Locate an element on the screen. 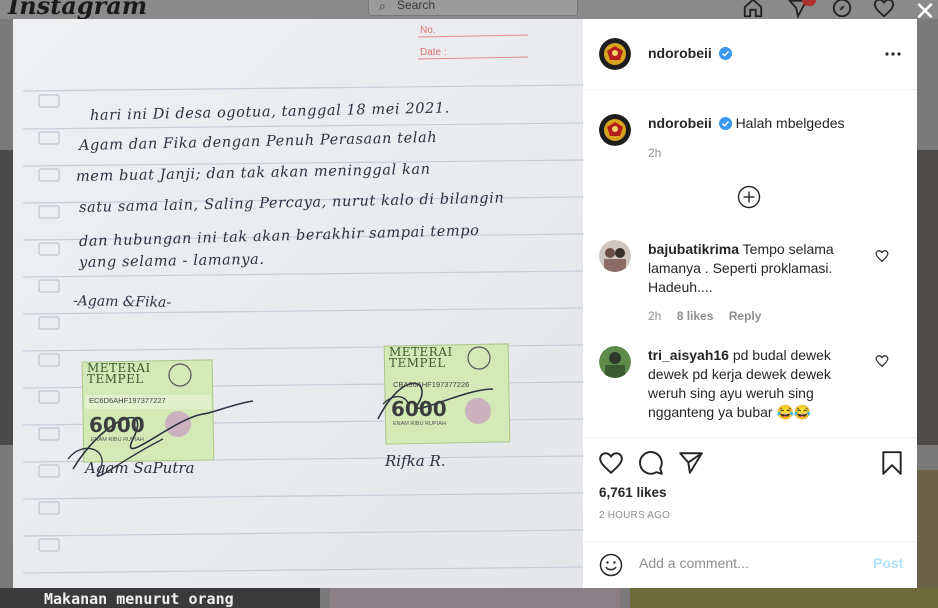  caption-time: 2h is located at coordinates (654, 153).